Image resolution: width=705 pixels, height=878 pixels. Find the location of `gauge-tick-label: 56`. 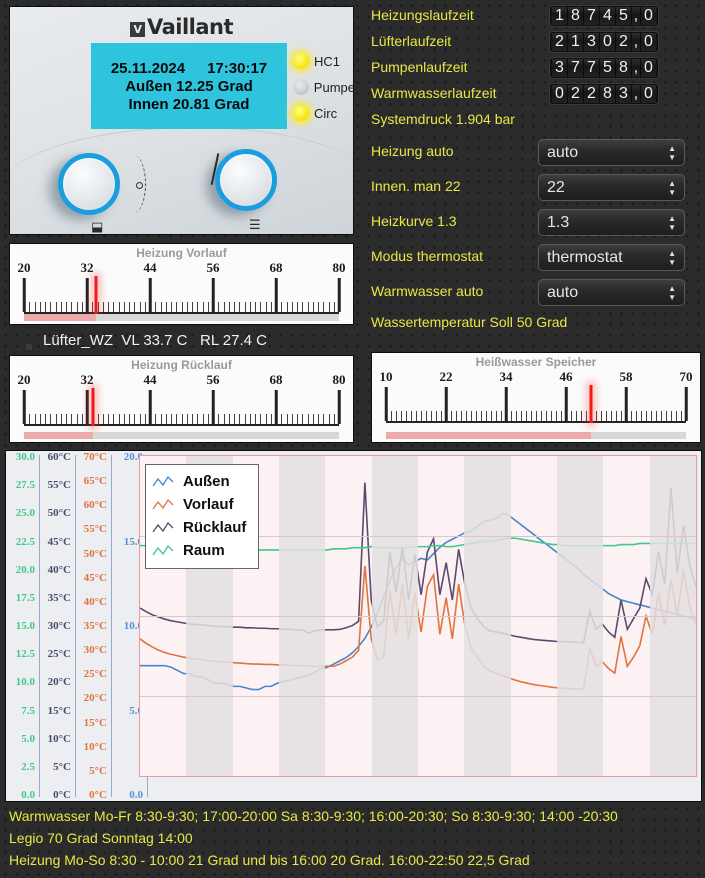

gauge-tick-label: 56 is located at coordinates (213, 379).